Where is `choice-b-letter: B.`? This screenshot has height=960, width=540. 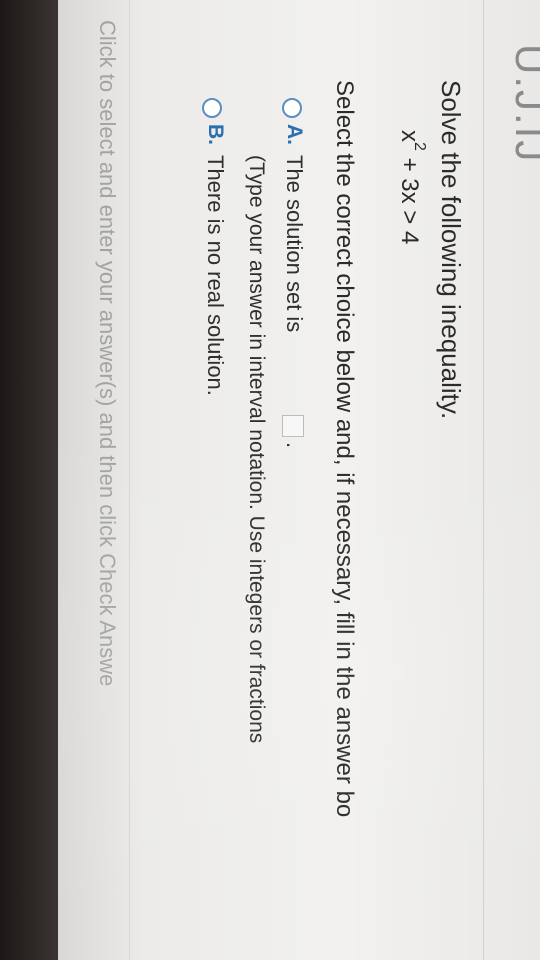 choice-b-letter: B. is located at coordinates (215, 134).